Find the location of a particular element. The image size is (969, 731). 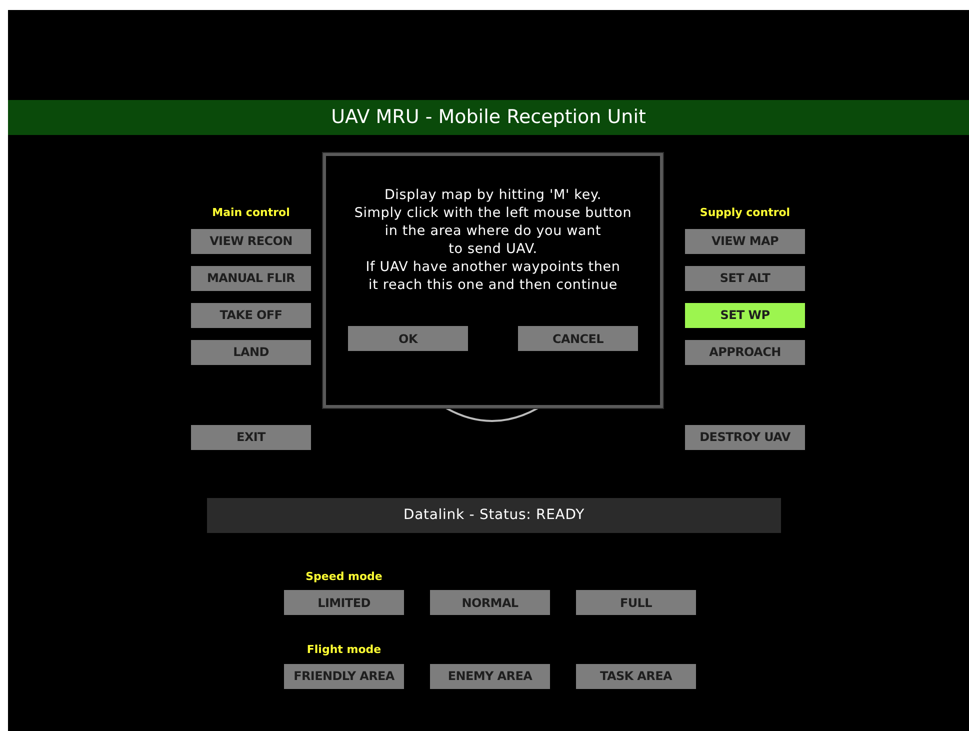

control-button: DESTROY UAV is located at coordinates (745, 437).